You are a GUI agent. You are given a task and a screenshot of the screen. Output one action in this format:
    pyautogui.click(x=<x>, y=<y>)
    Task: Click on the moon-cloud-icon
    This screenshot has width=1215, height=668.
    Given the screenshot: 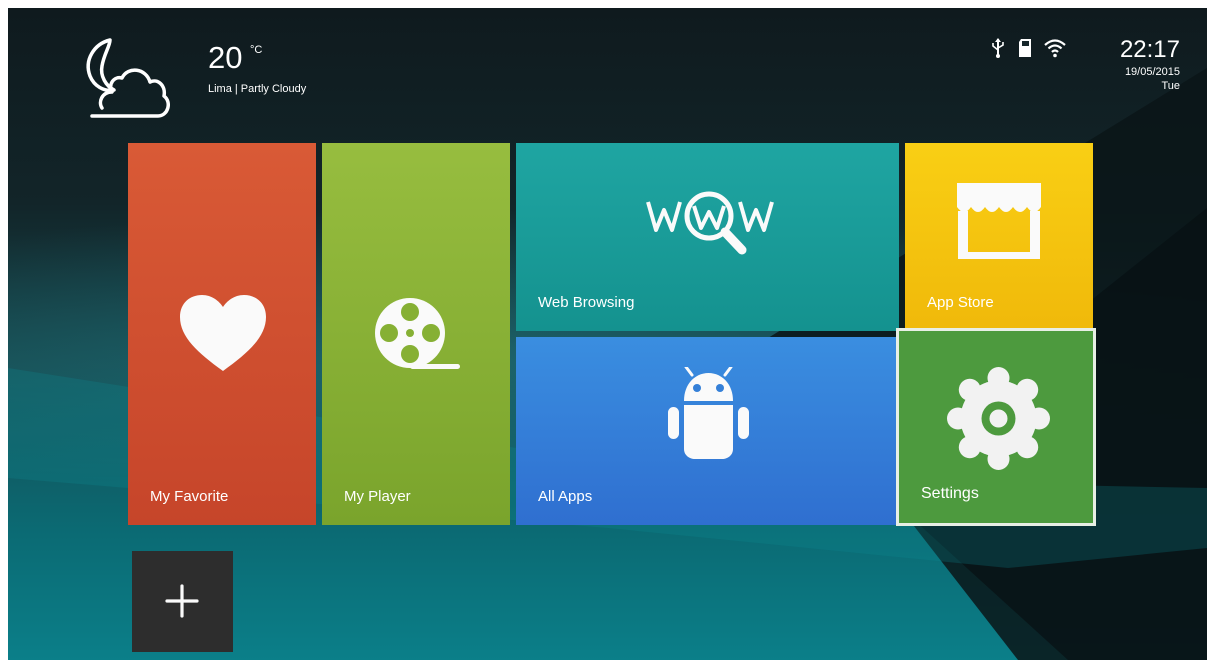 What is the action you would take?
    pyautogui.click(x=128, y=78)
    